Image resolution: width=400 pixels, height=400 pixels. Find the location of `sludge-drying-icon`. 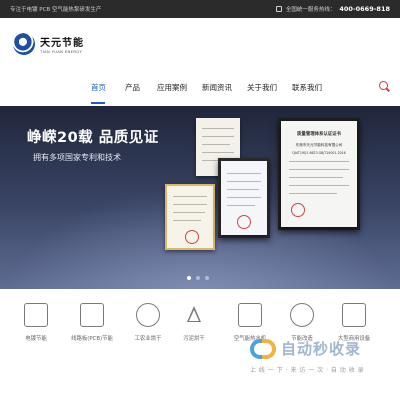

sludge-drying-icon is located at coordinates (194, 315).